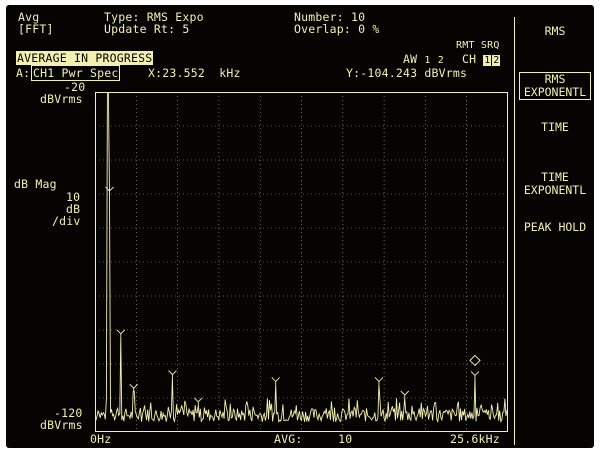  Describe the element at coordinates (76, 73) in the screenshot. I see `trace-name: CH1 Pwr Spec` at that location.